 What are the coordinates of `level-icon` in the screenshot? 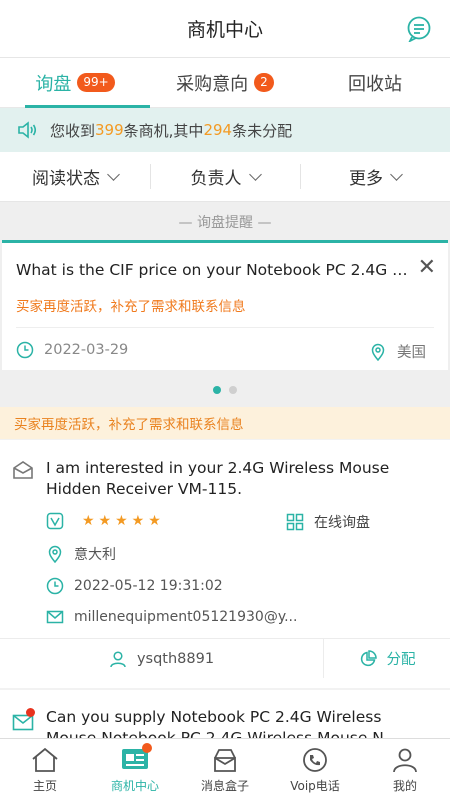 It's located at (55, 521).